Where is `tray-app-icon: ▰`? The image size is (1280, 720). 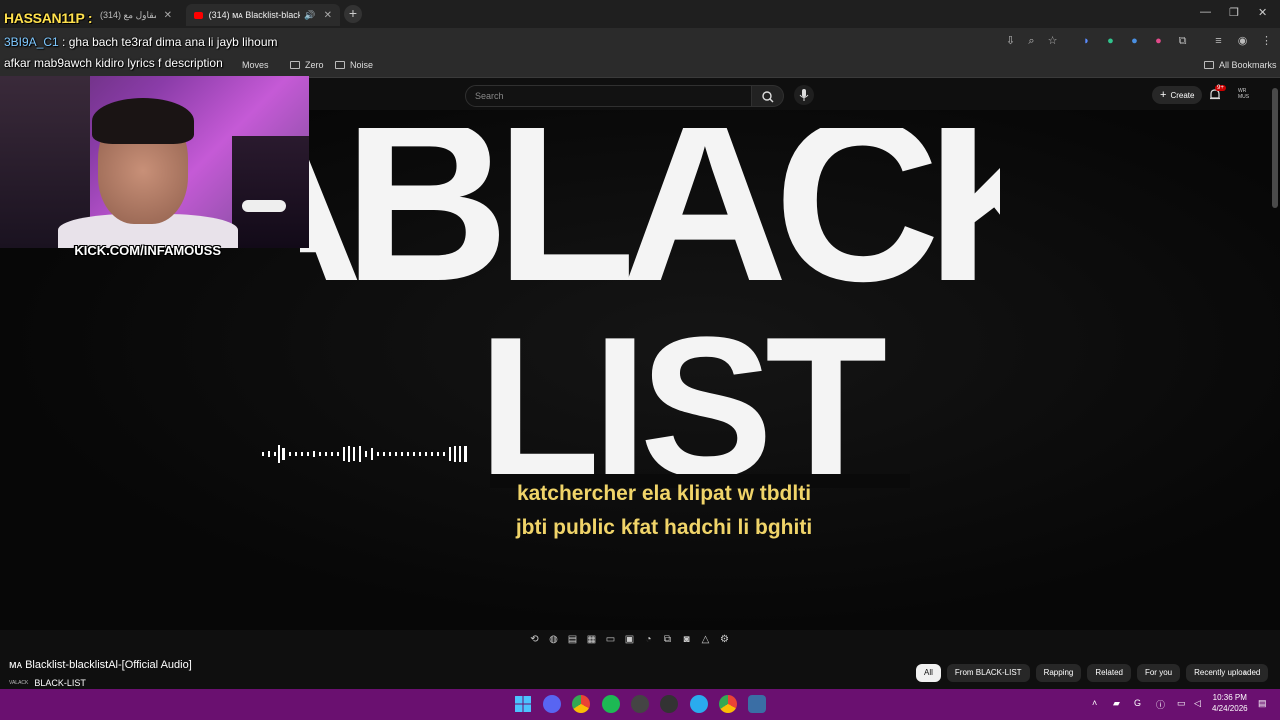
tray-app-icon: ▰ is located at coordinates (1116, 703).